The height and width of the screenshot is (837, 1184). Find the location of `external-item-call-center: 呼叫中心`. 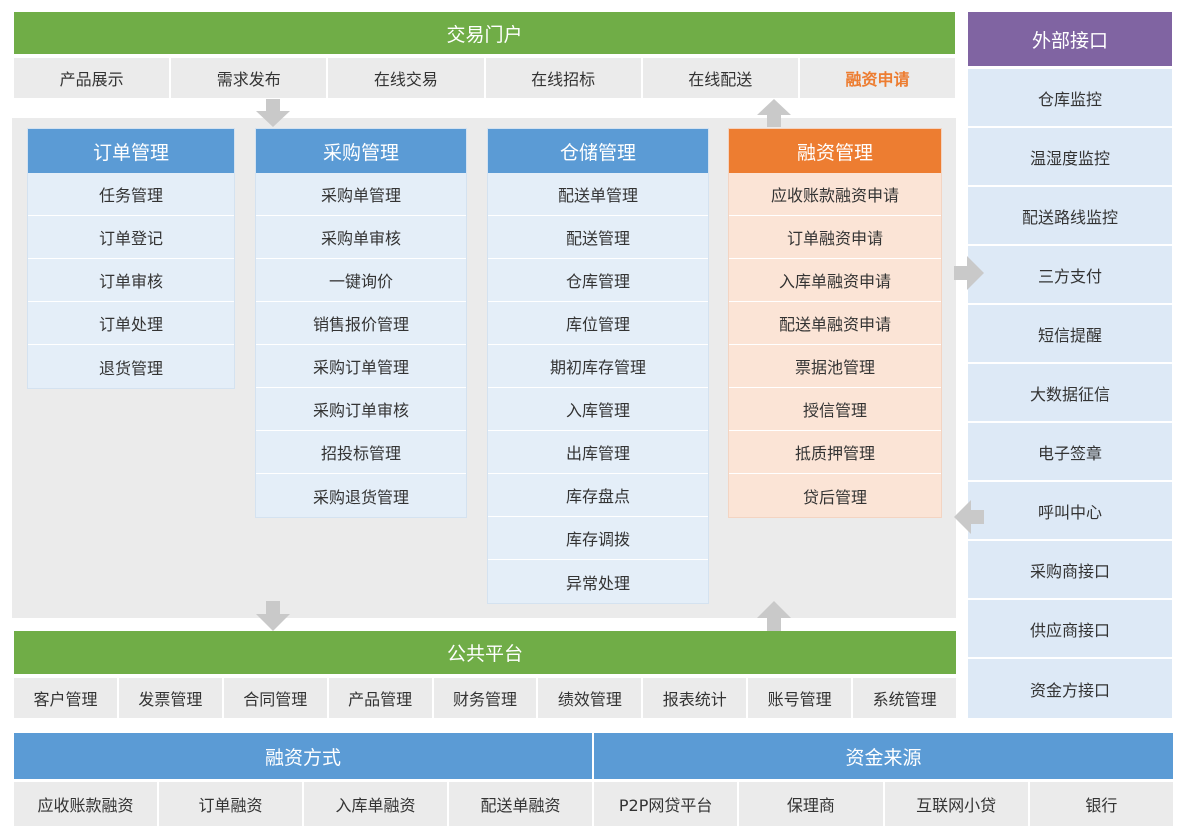

external-item-call-center: 呼叫中心 is located at coordinates (1070, 511).